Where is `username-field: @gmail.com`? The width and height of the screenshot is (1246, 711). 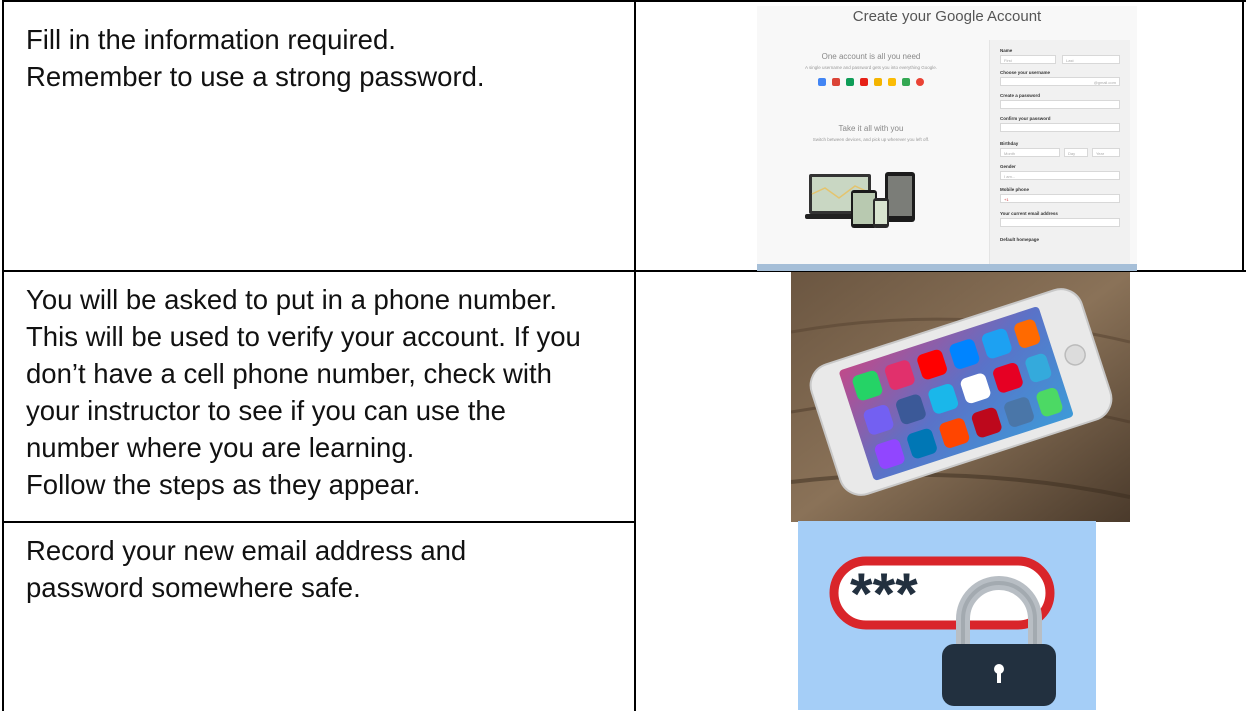 username-field: @gmail.com is located at coordinates (1060, 81).